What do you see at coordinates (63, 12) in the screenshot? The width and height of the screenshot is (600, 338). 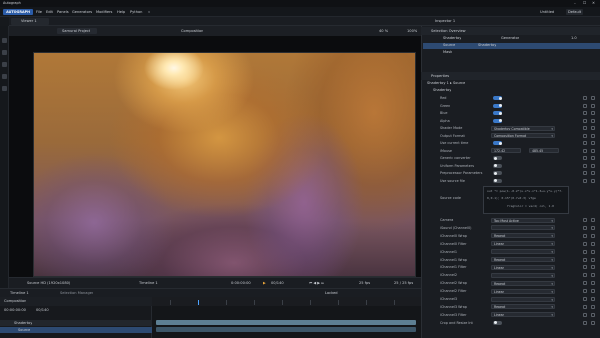 I see `menu-panels: Panels` at bounding box center [63, 12].